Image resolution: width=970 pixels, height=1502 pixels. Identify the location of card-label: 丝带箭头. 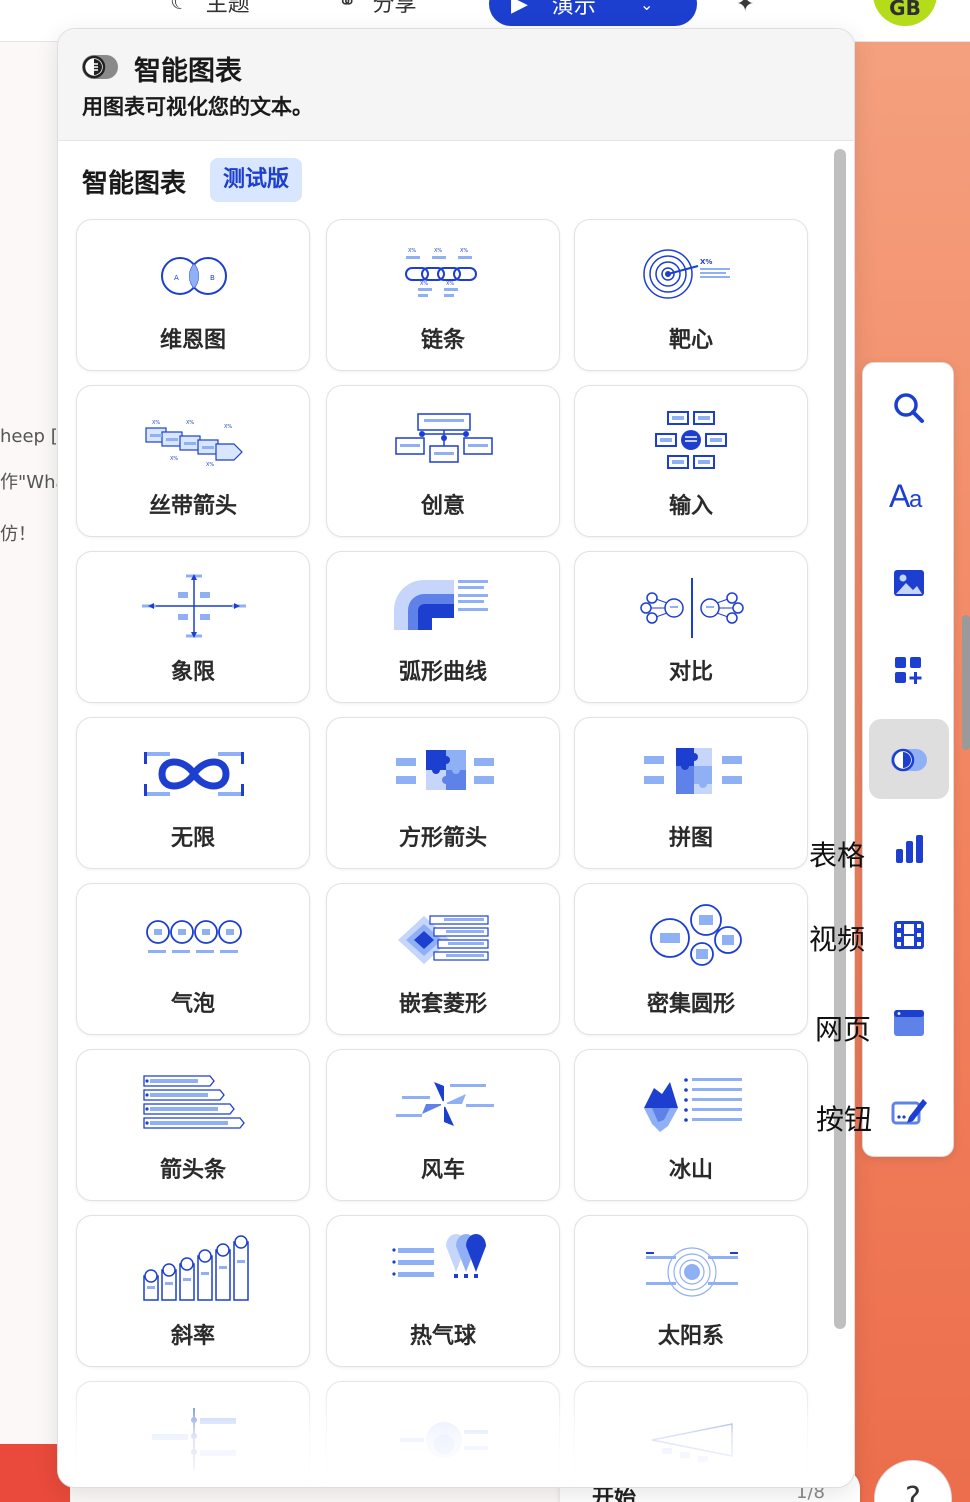
(192, 506).